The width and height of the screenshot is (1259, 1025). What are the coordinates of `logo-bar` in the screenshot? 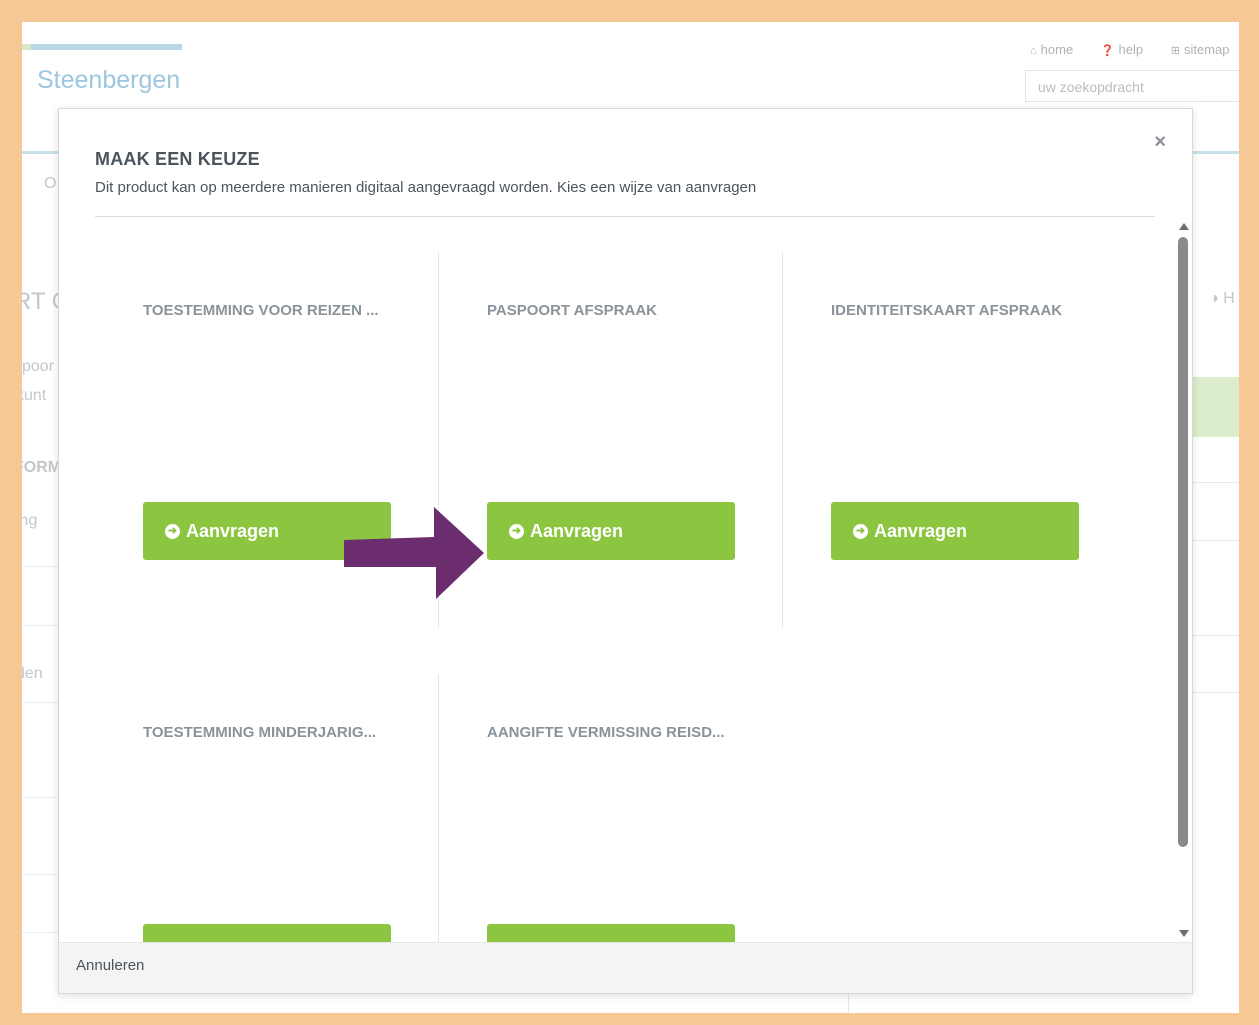 It's located at (102, 47).